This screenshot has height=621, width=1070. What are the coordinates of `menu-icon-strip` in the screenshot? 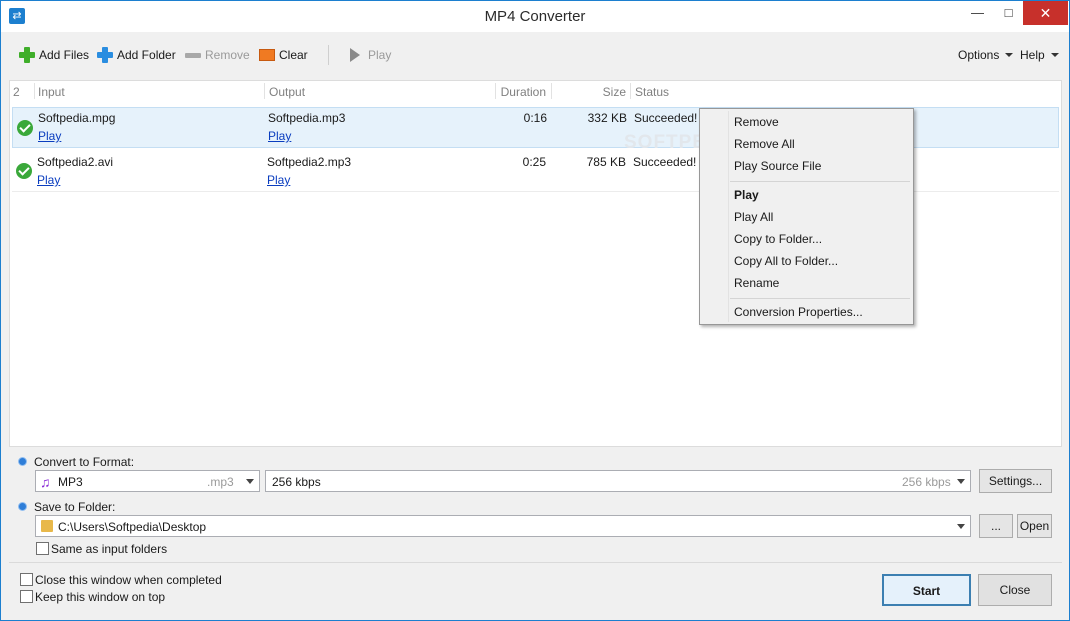 It's located at (728, 216).